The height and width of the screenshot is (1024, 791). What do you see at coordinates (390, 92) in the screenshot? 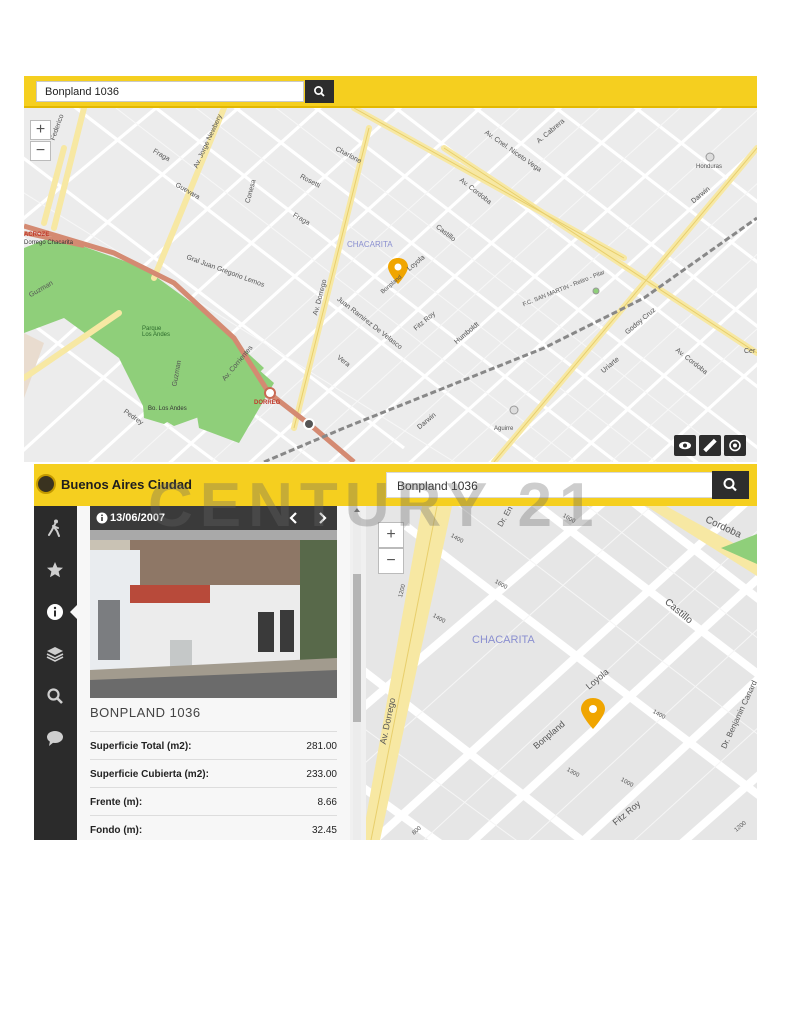
I see `top-search-bar: Bonpland 1036` at bounding box center [390, 92].